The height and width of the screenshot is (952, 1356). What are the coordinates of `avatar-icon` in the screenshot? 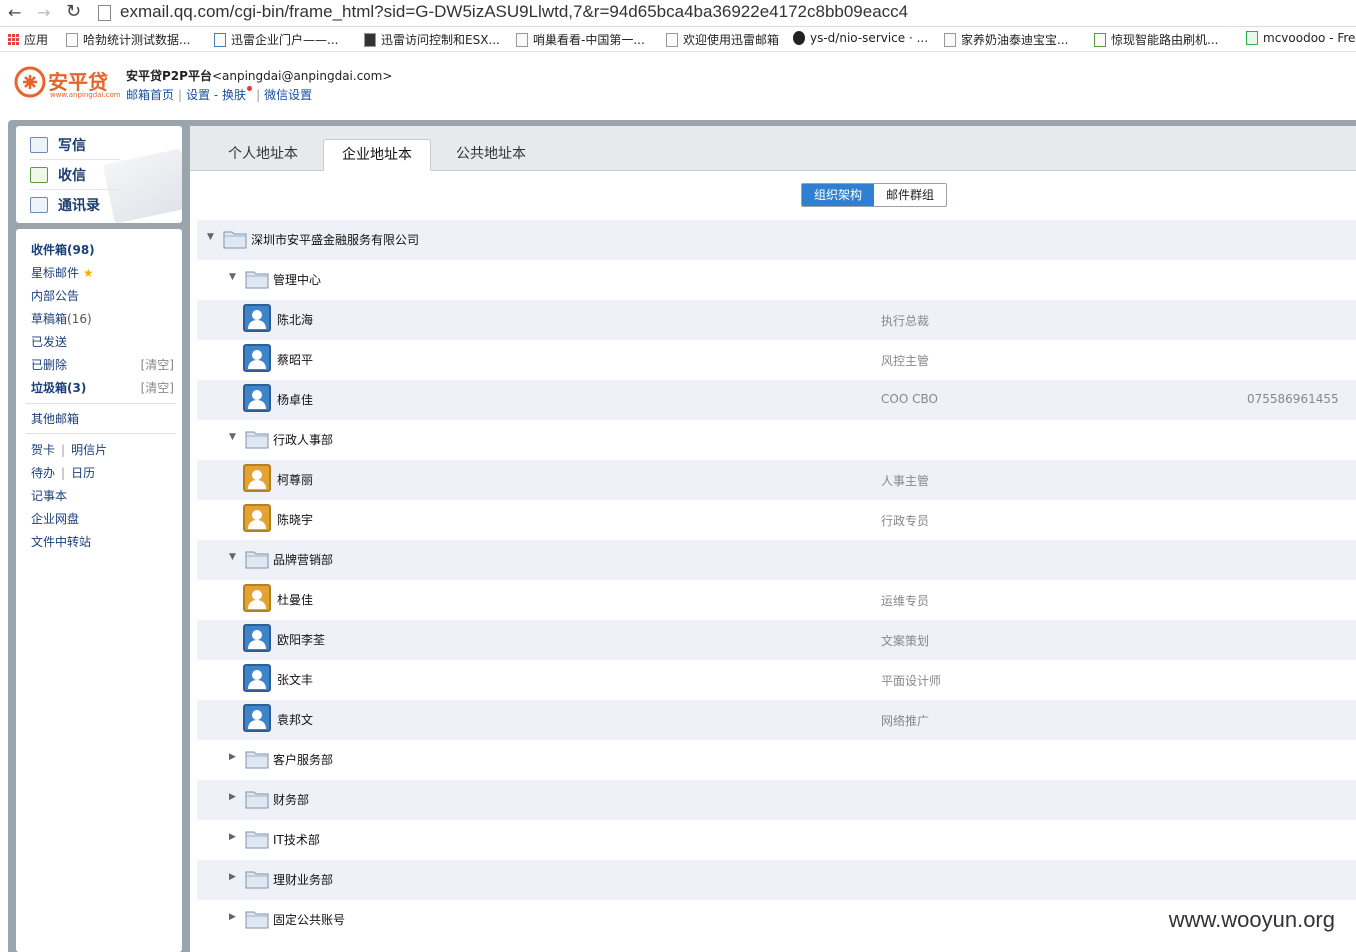 It's located at (257, 478).